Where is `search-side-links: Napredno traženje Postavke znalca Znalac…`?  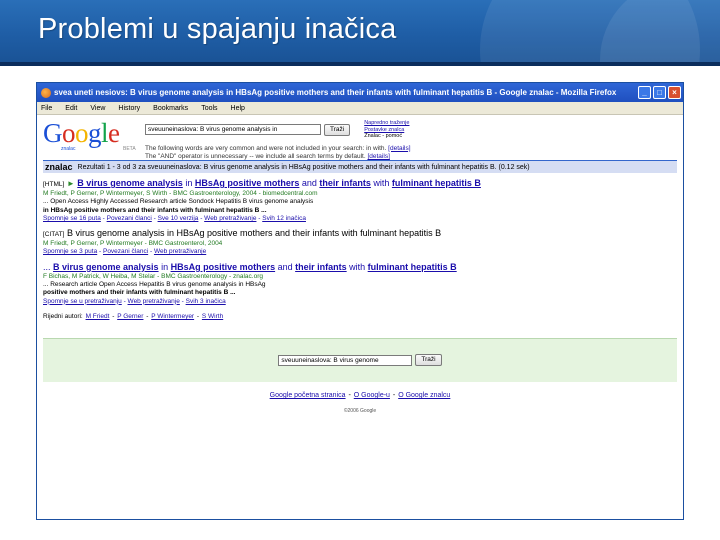 search-side-links: Napredno traženje Postavke znalca Znalac… is located at coordinates (386, 130).